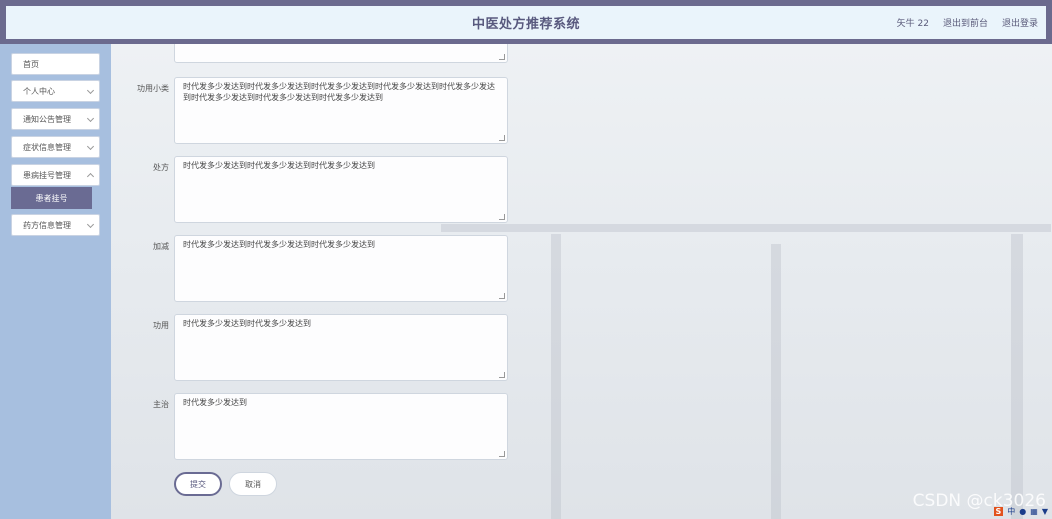  Describe the element at coordinates (161, 246) in the screenshot. I see `field-label: 加减` at that location.